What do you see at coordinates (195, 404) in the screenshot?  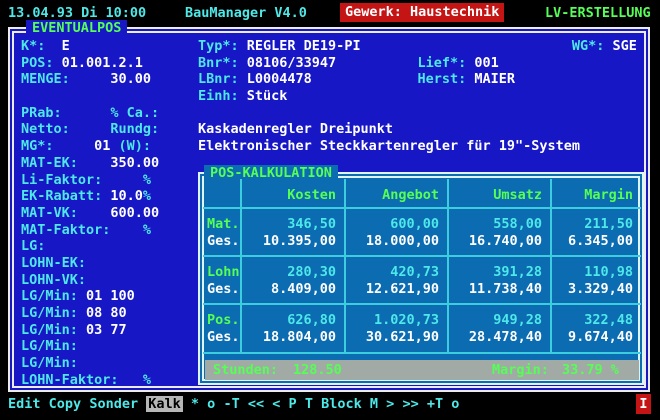 I see `menu-item-: *` at bounding box center [195, 404].